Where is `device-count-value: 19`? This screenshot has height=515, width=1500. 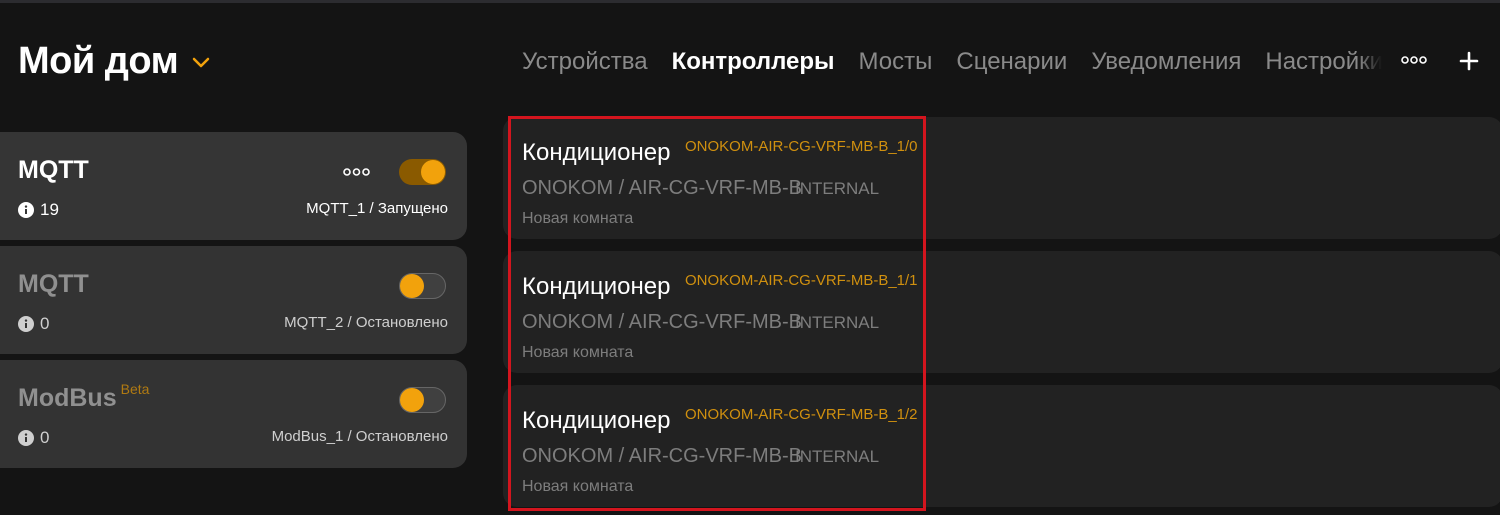 device-count-value: 19 is located at coordinates (49, 209).